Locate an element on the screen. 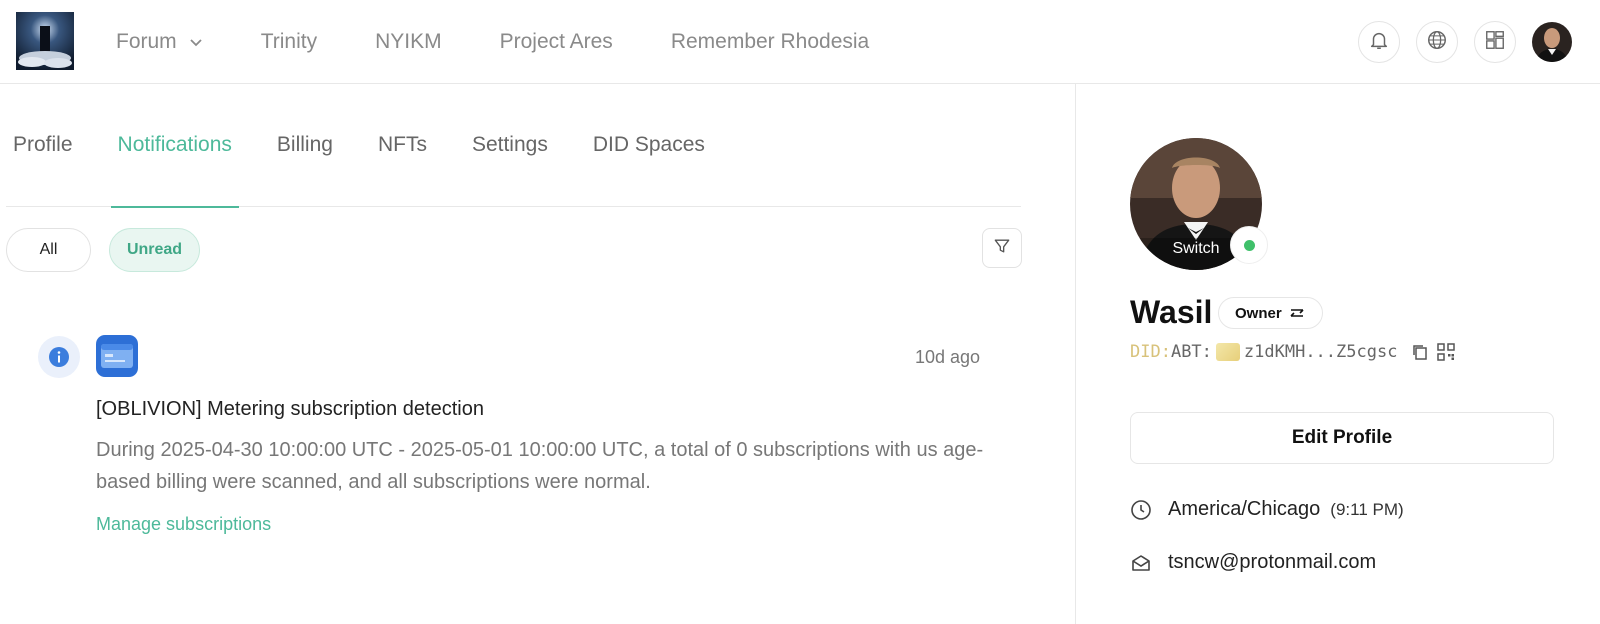 This screenshot has width=1600, height=624. timezone: America/Chicago is located at coordinates (1244, 509).